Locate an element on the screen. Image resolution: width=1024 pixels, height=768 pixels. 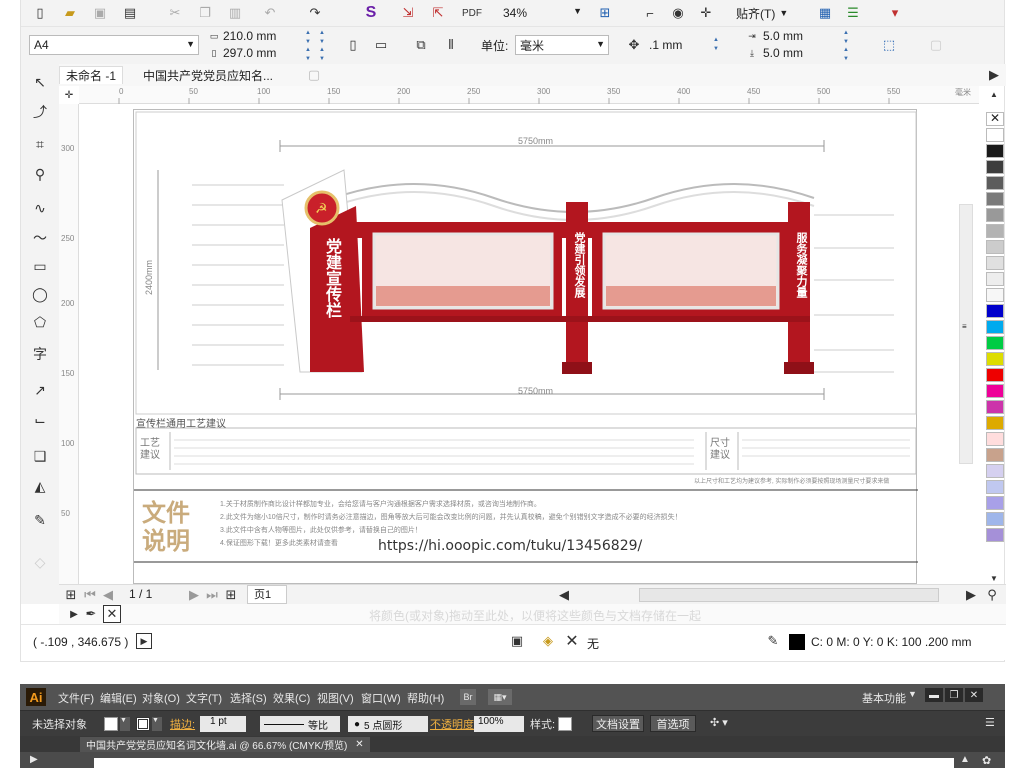
full-screen-icon: ⊞ is located at coordinates (605, 13).